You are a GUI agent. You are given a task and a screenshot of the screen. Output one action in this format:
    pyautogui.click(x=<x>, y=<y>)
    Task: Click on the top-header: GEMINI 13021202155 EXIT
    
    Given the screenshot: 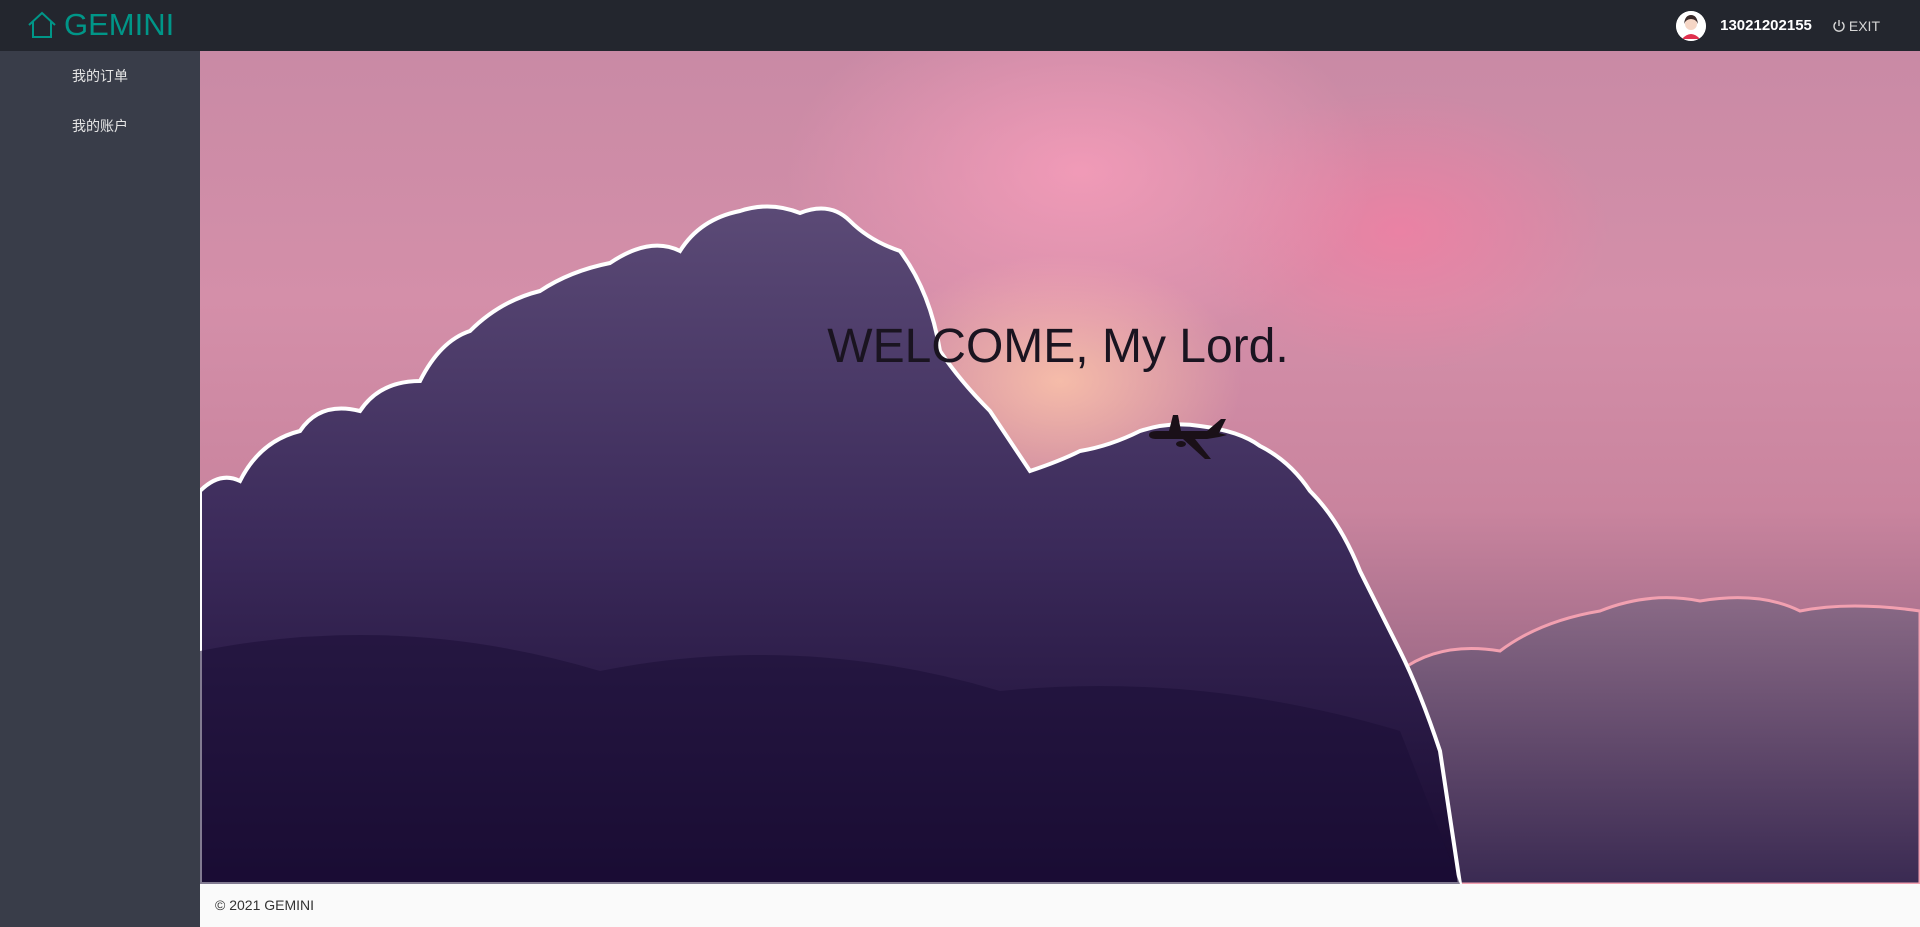 What is the action you would take?
    pyautogui.click(x=960, y=25)
    